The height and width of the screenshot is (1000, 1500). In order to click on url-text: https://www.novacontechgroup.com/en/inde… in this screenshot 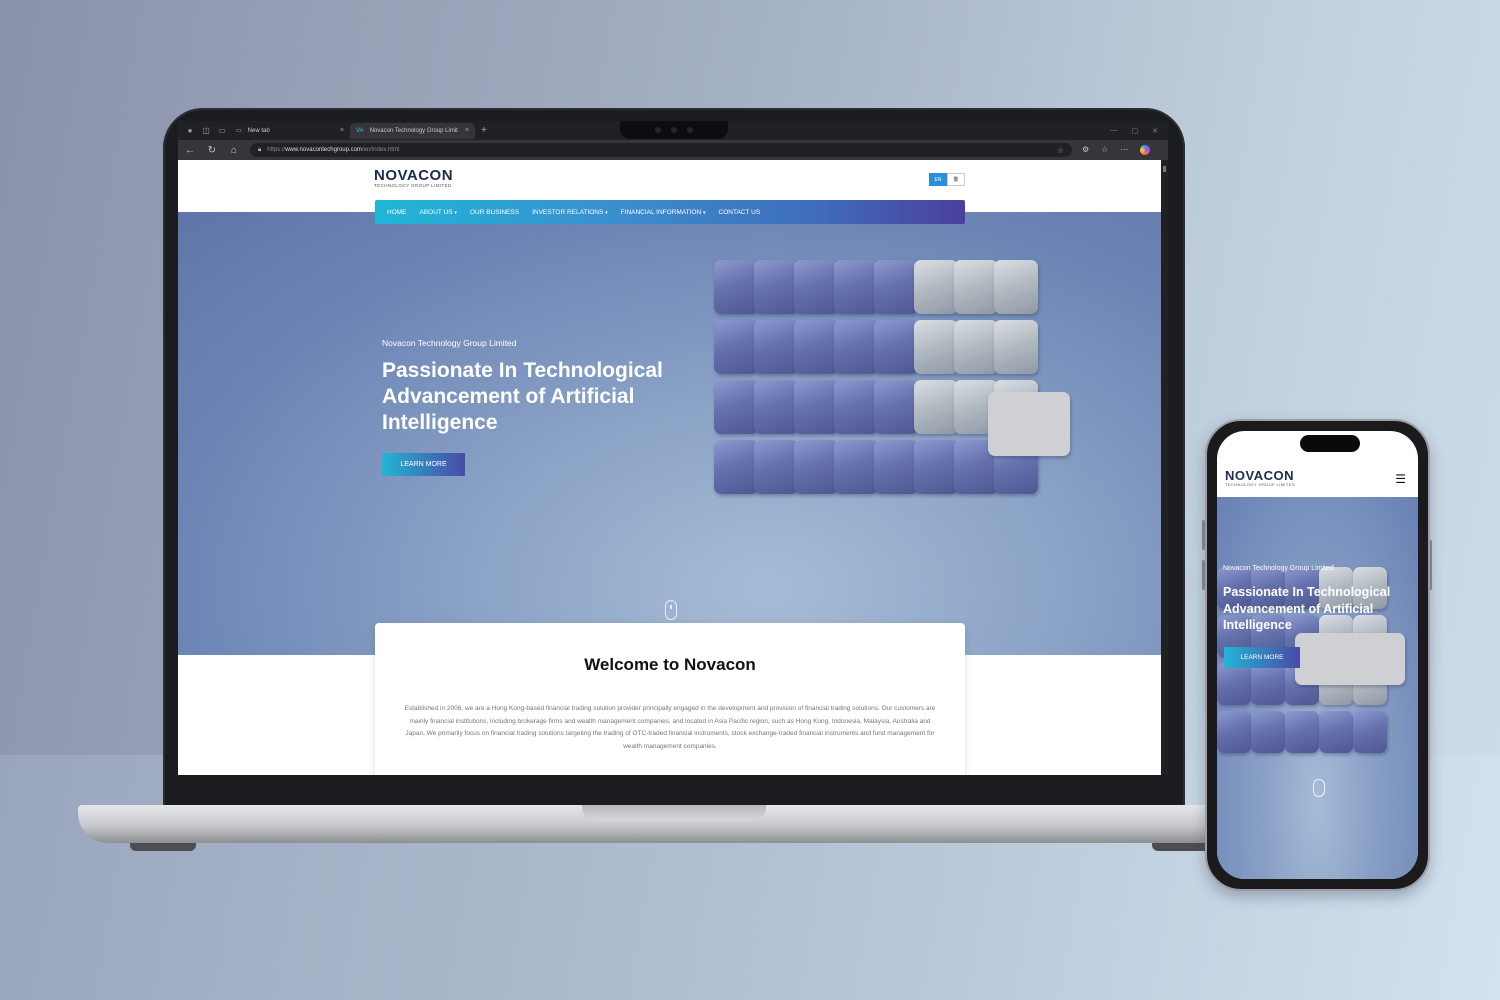, I will do `click(333, 150)`.